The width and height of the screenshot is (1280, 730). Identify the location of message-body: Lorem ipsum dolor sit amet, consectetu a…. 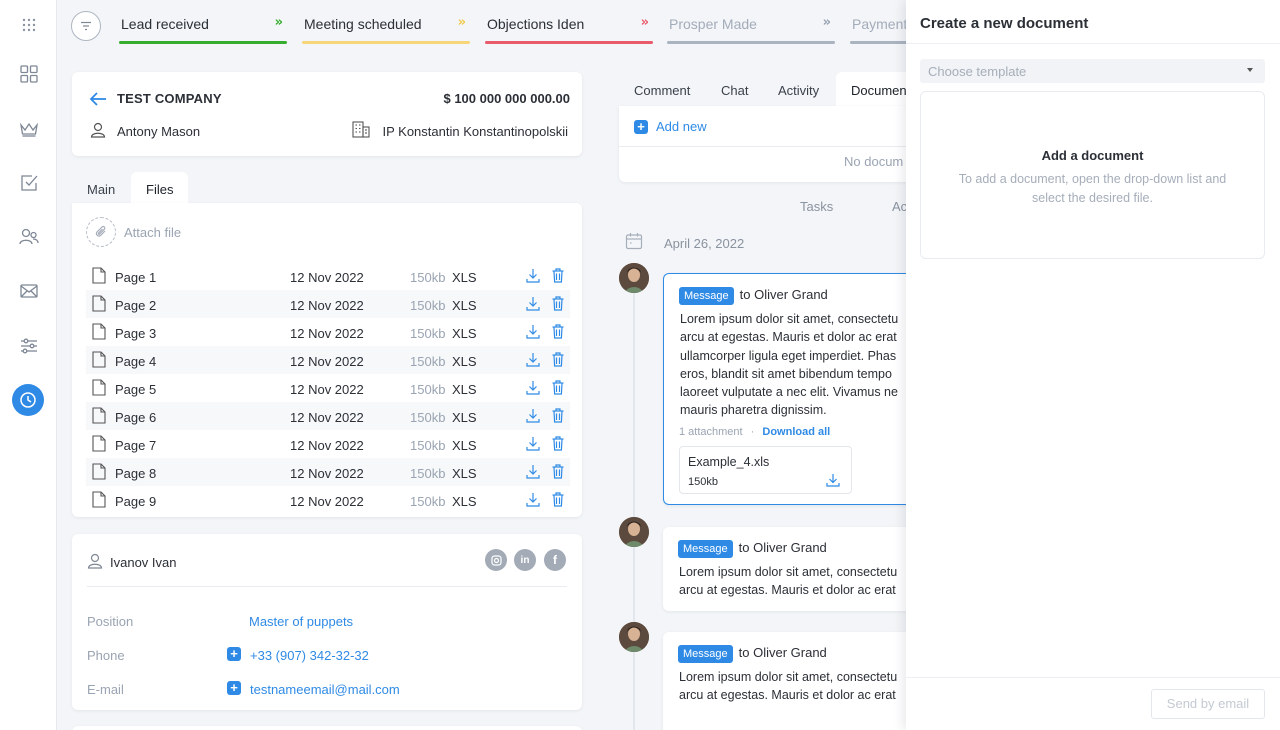
(788, 686).